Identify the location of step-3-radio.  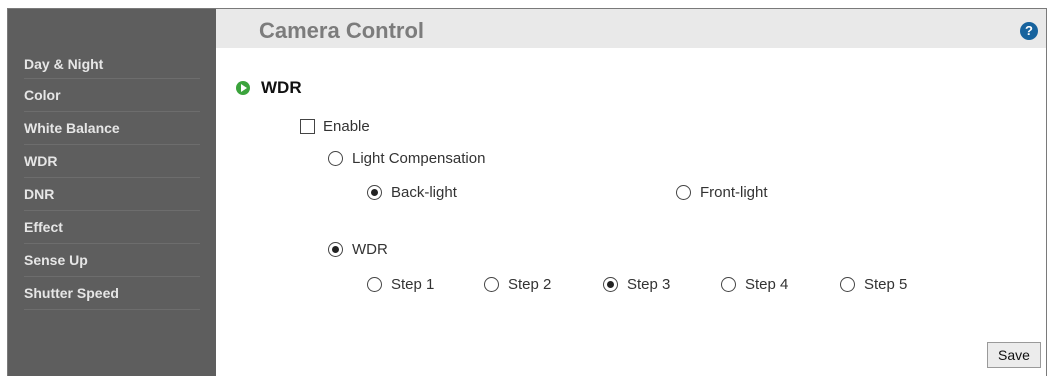
(610, 284).